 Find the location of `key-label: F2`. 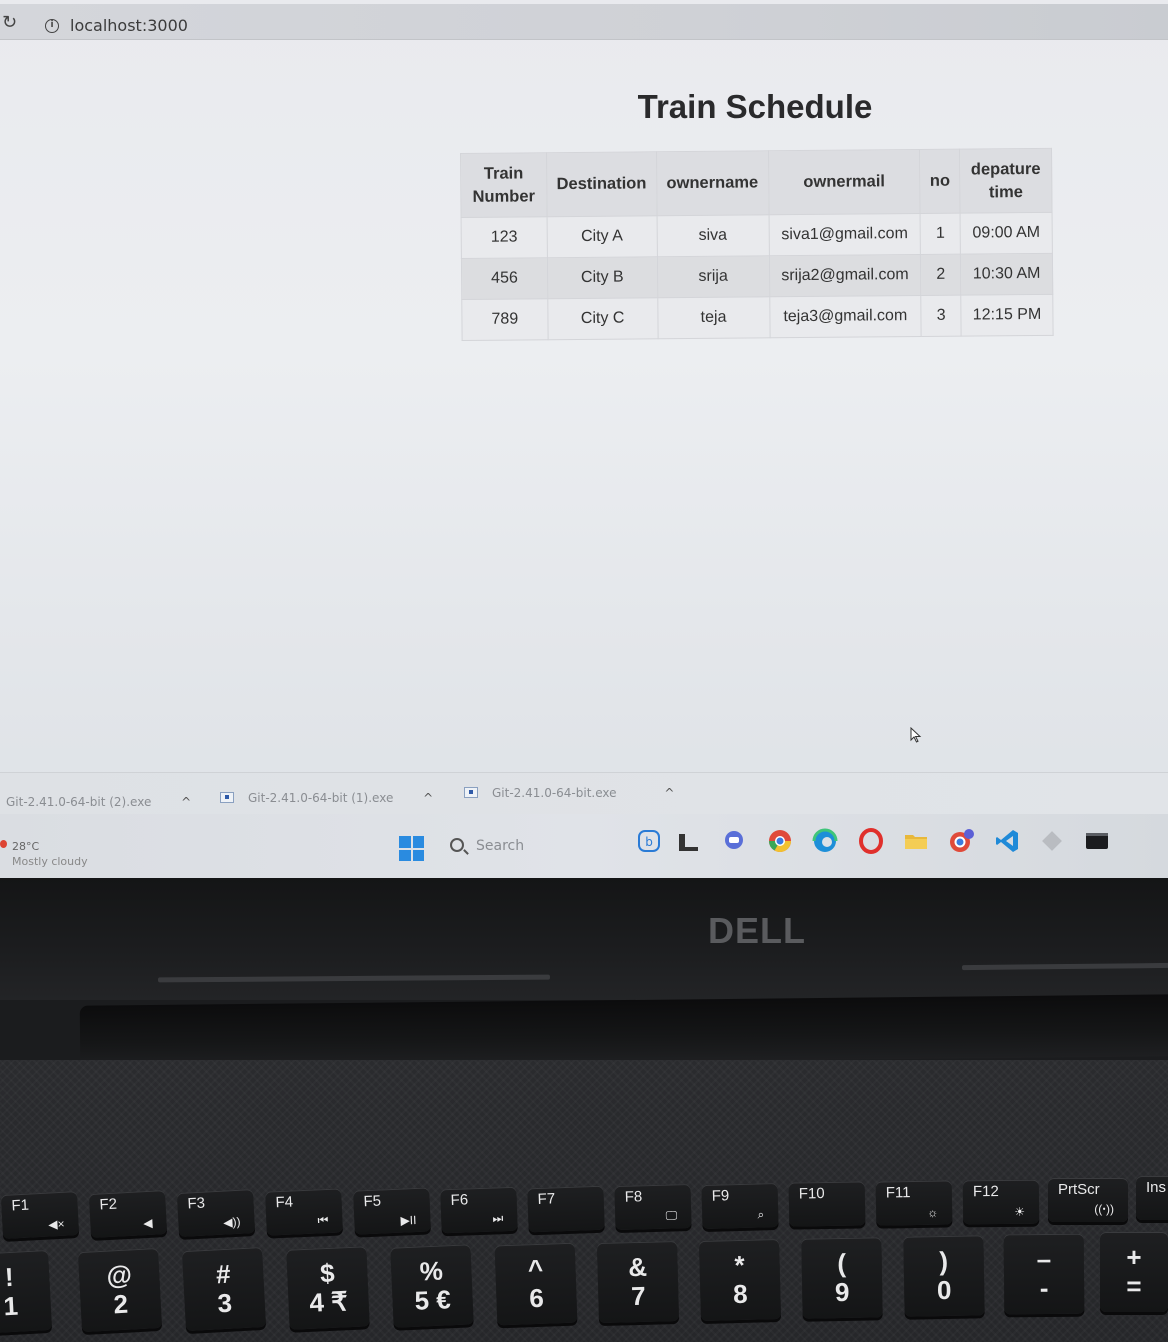

key-label: F2 is located at coordinates (108, 1204).